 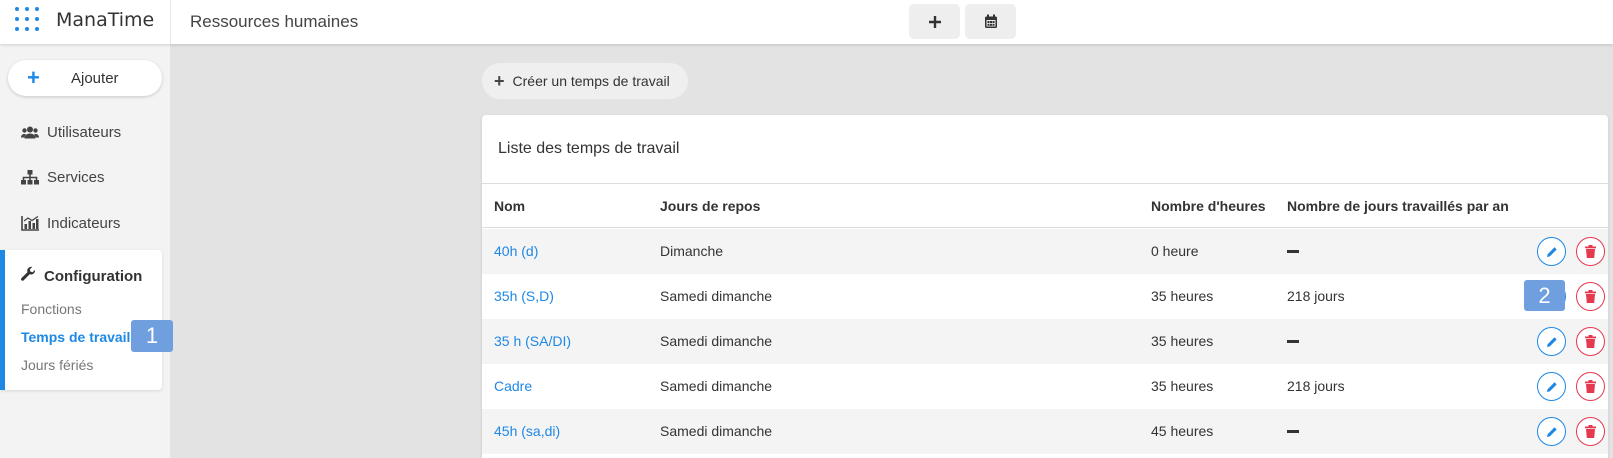 I want to click on users-icon, so click(x=30, y=132).